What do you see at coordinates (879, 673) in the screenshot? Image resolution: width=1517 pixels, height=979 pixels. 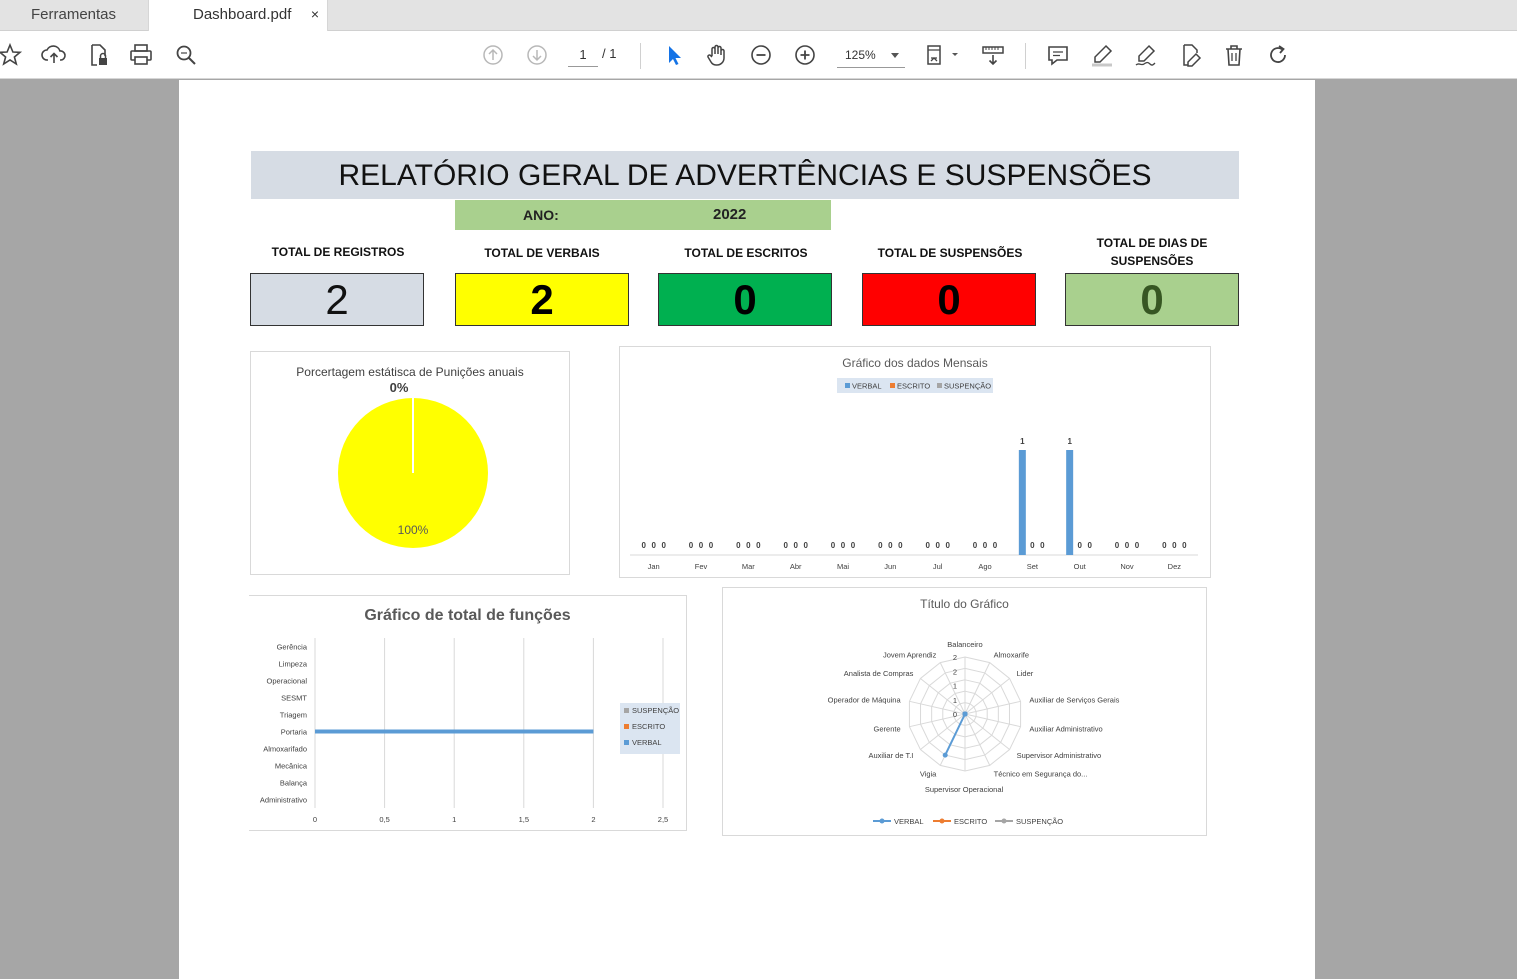 I see `radar-category-label: Analista de Compras` at bounding box center [879, 673].